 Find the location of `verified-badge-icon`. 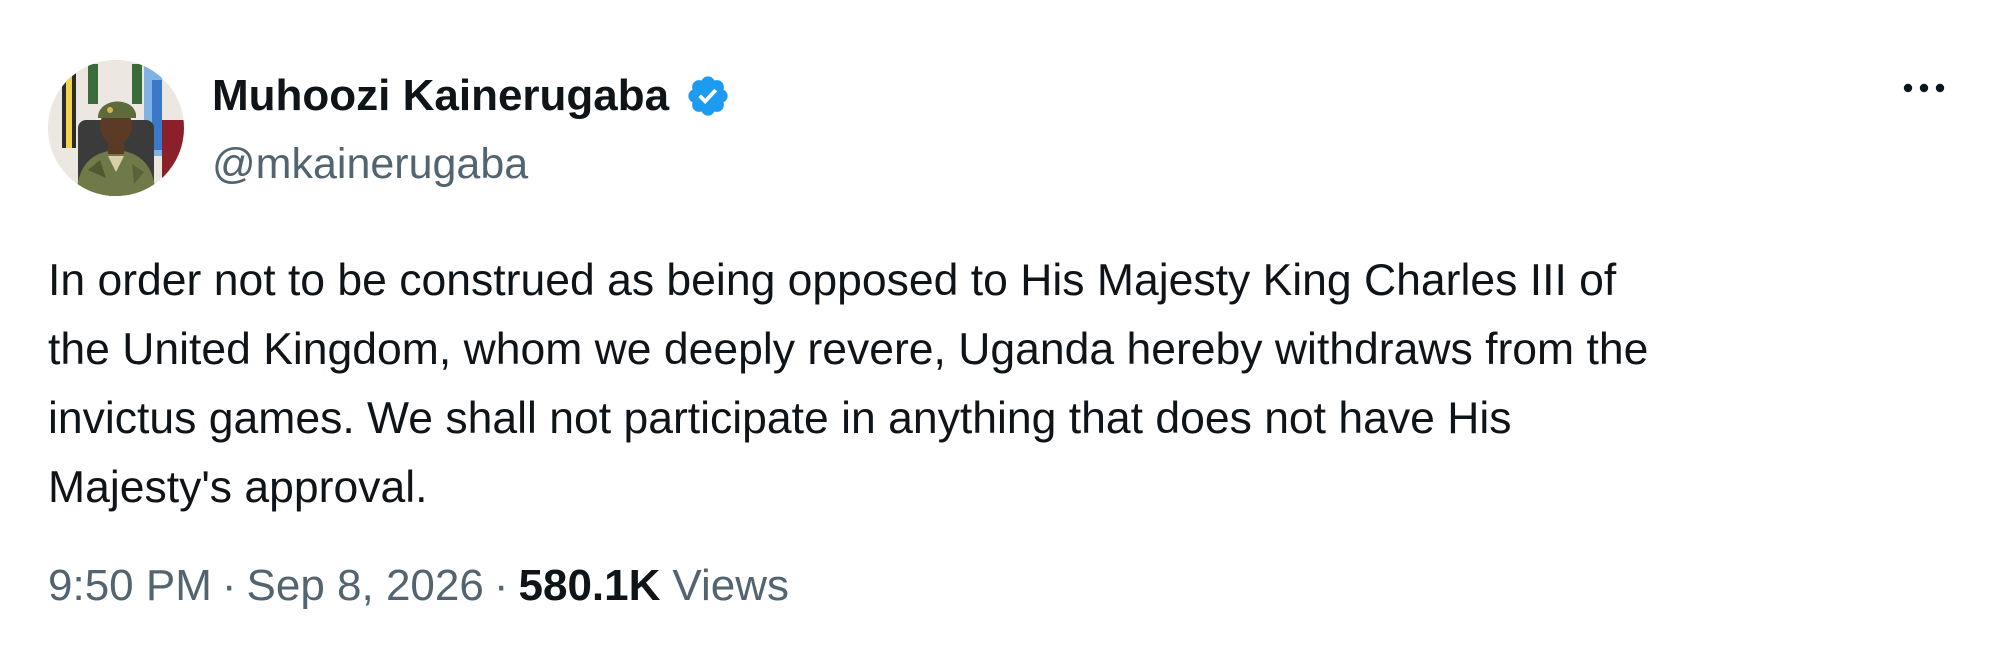

verified-badge-icon is located at coordinates (708, 96).